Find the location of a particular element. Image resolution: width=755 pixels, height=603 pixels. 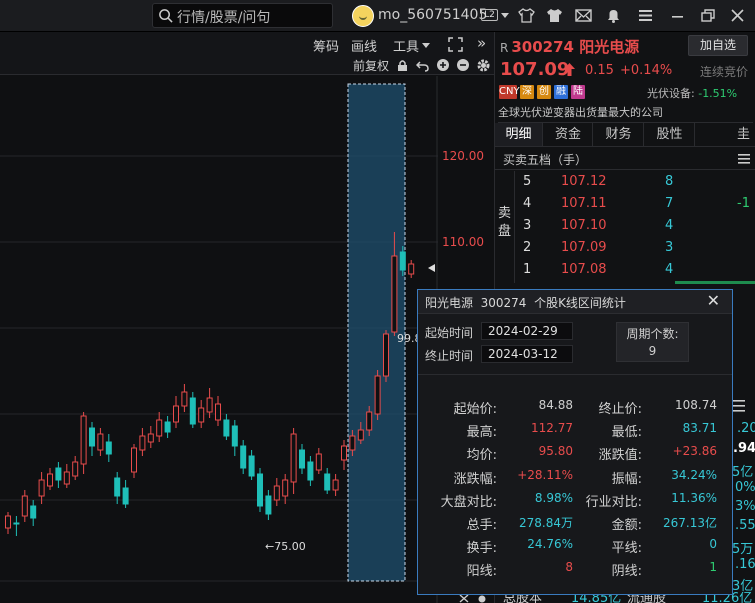

edge-value: .16 is located at coordinates (745, 564).